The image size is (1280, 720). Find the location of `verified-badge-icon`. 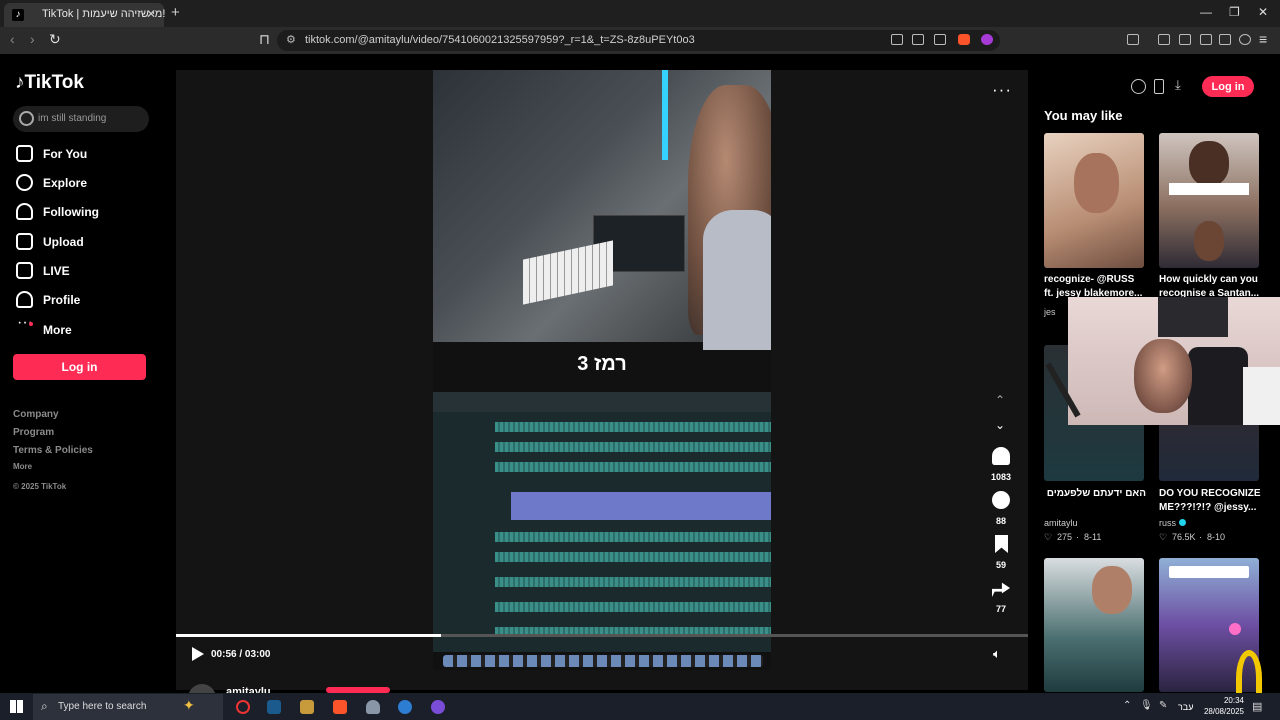

verified-badge-icon is located at coordinates (1182, 522).